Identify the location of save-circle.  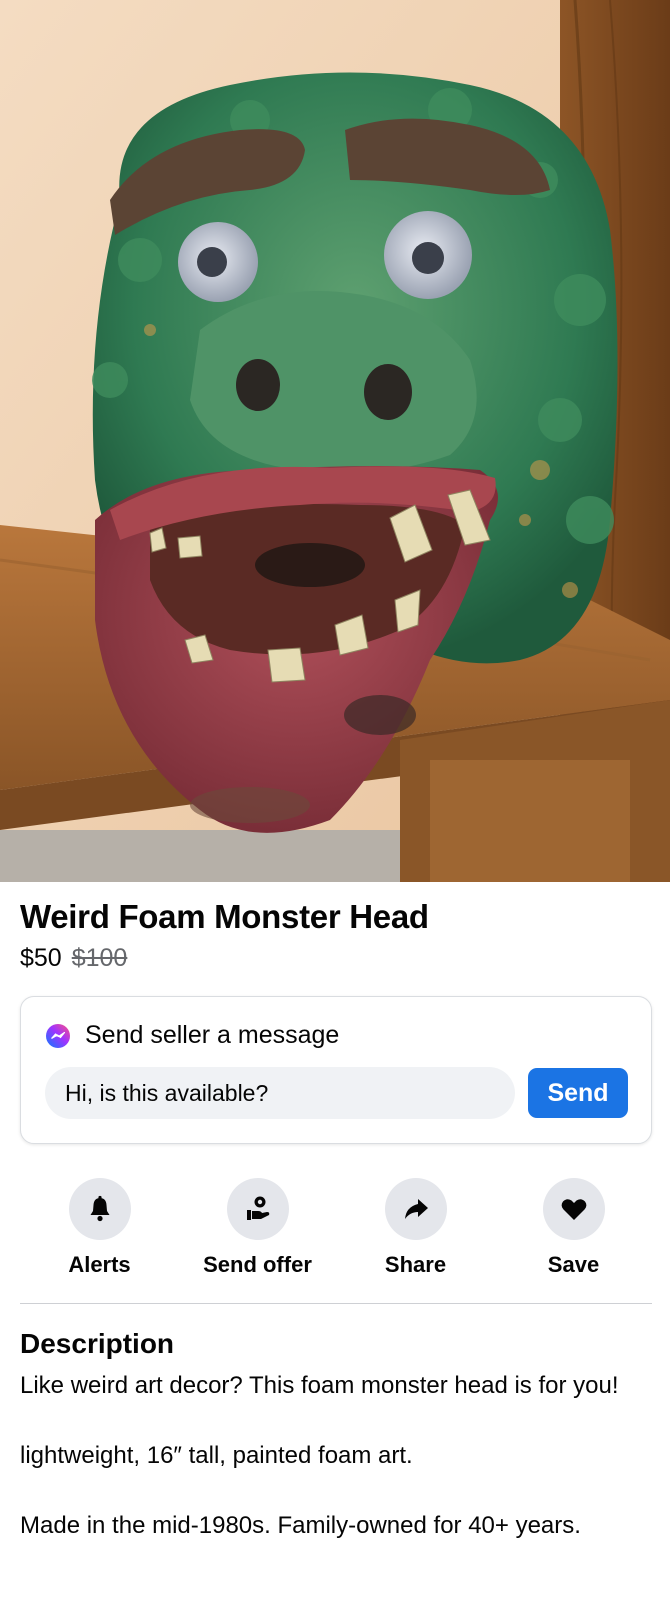
(573, 1209).